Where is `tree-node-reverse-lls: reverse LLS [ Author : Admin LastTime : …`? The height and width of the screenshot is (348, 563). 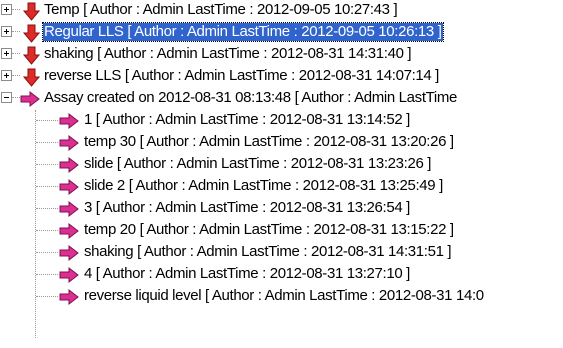
tree-node-reverse-lls: reverse LLS [ Author : Admin LastTime : … is located at coordinates (281, 77).